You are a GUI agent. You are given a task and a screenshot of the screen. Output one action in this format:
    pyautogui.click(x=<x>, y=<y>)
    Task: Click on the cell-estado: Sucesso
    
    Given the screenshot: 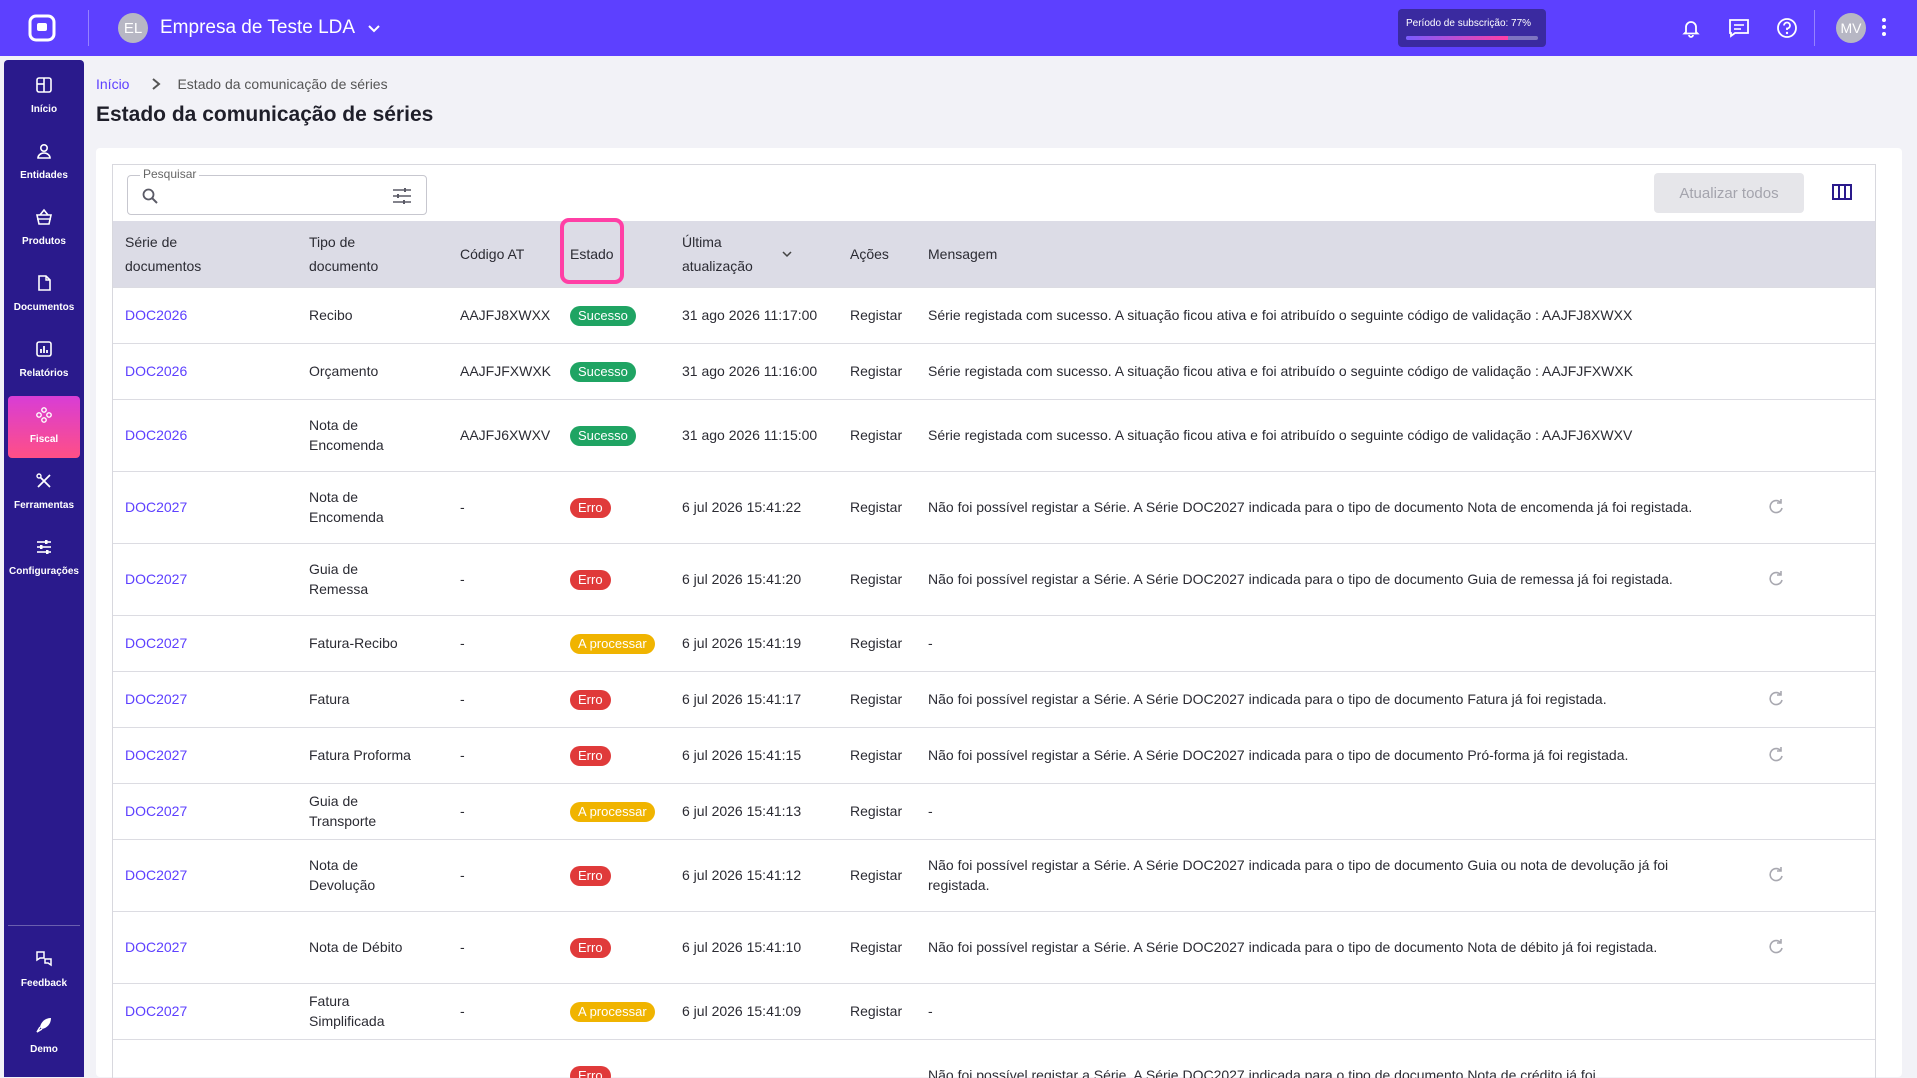 What is the action you would take?
    pyautogui.click(x=614, y=314)
    